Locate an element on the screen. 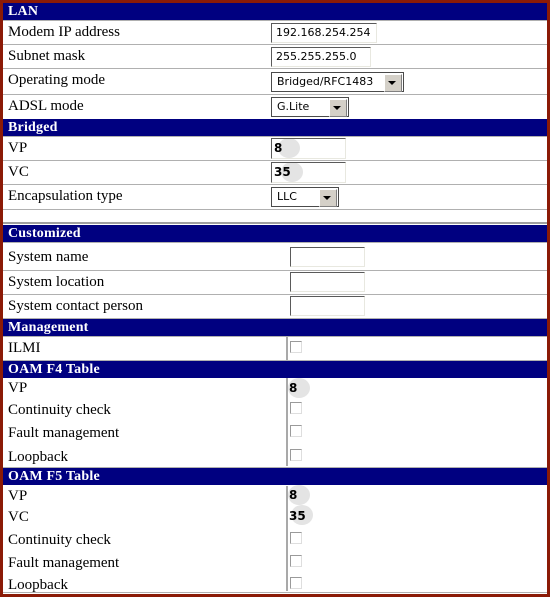  input-subnet-mask: 255.255.255.0 is located at coordinates (321, 57).